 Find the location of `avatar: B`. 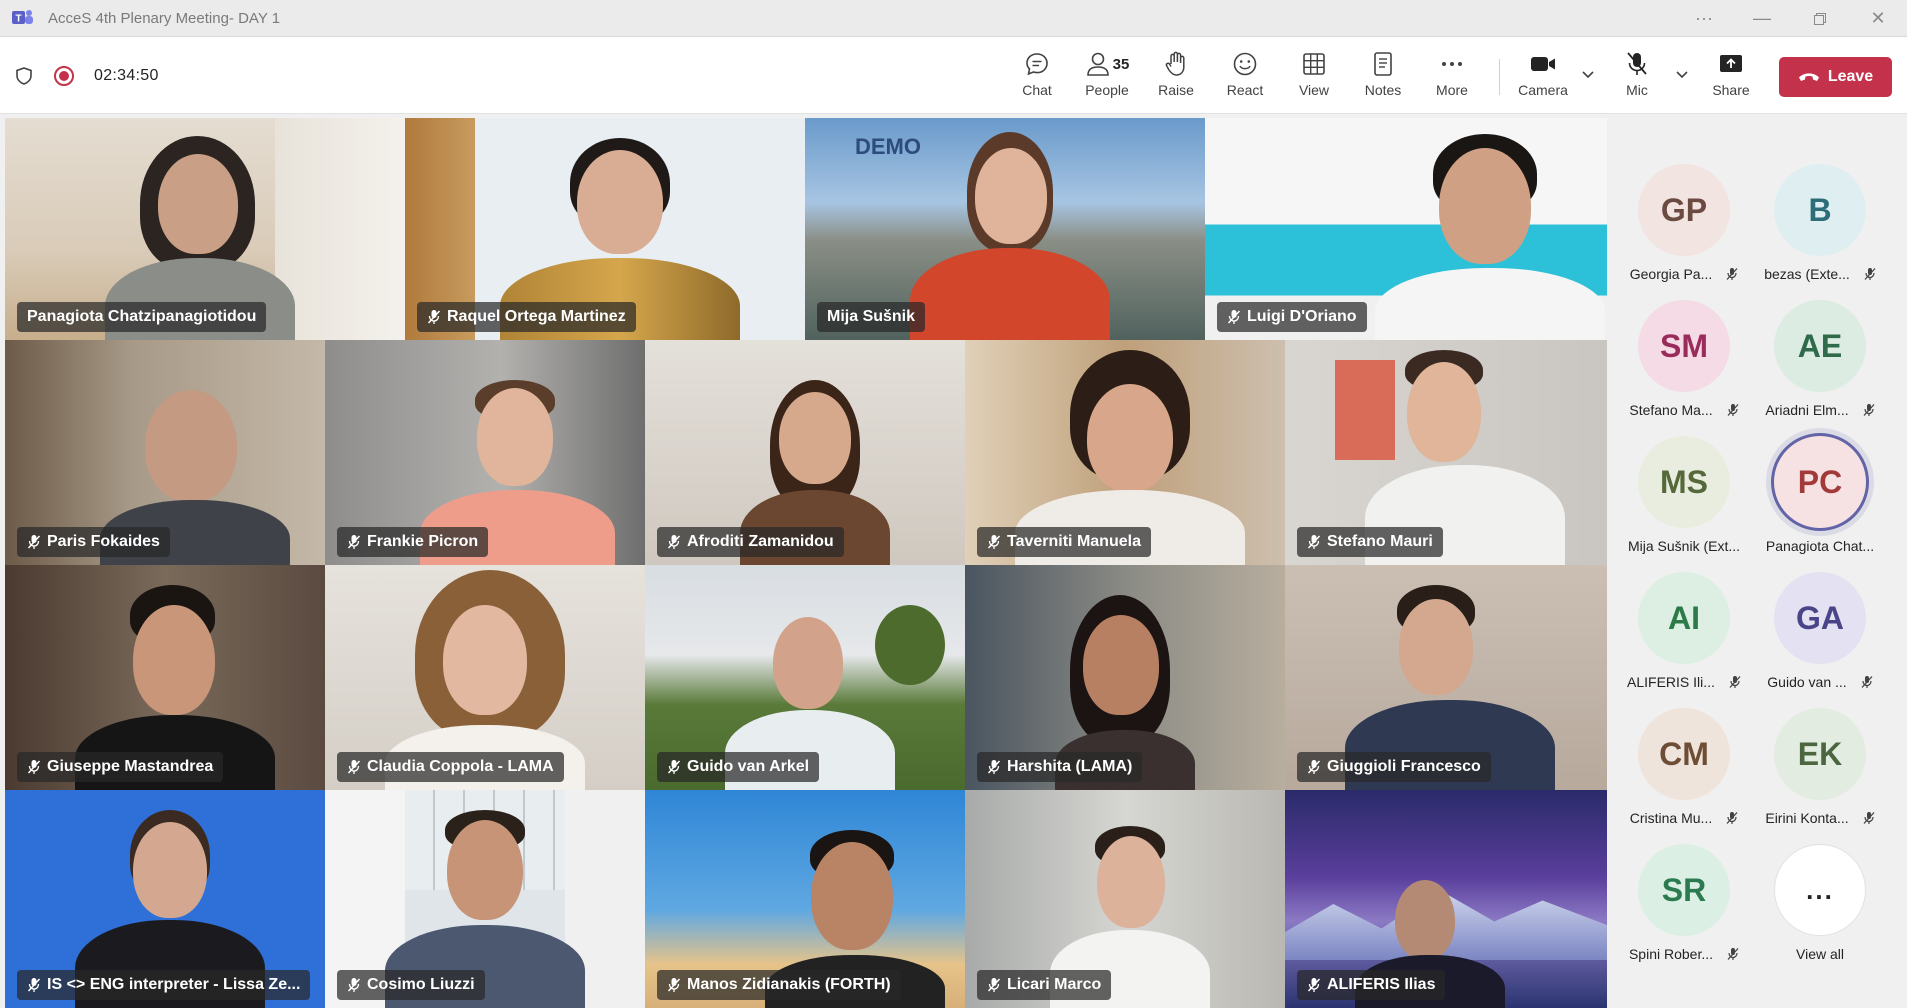

avatar: B is located at coordinates (1820, 210).